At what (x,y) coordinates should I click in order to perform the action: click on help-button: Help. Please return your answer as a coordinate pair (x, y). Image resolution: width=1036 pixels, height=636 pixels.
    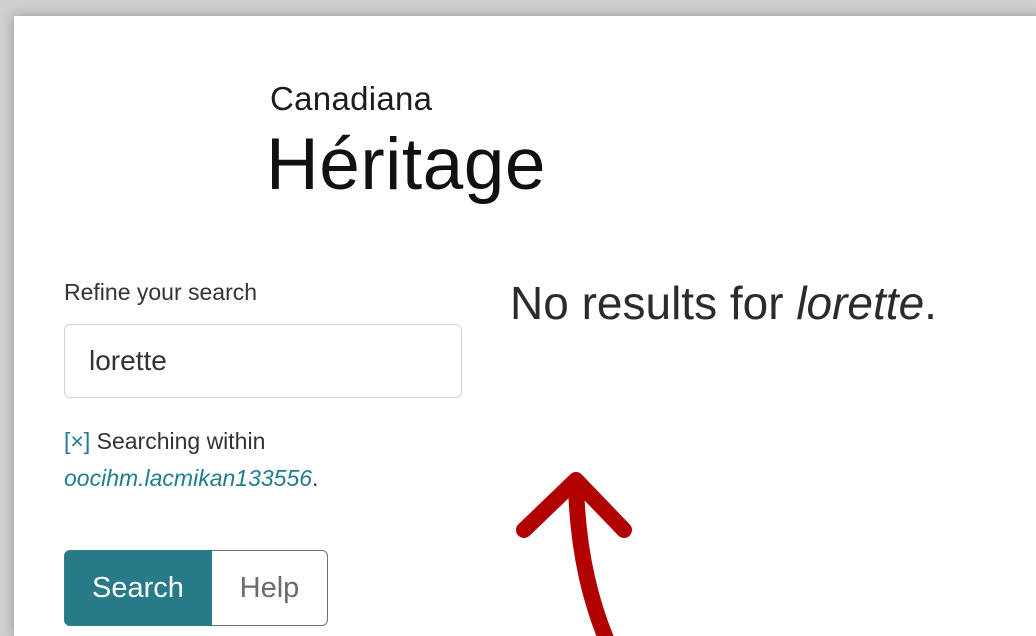
    Looking at the image, I should click on (270, 588).